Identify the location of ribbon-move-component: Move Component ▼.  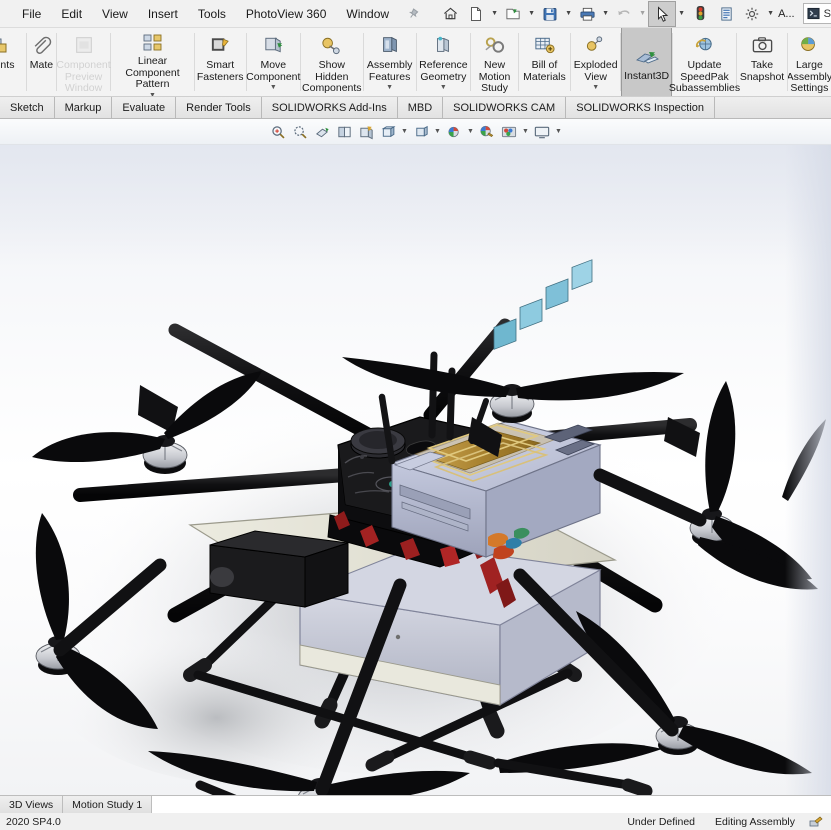
(273, 62).